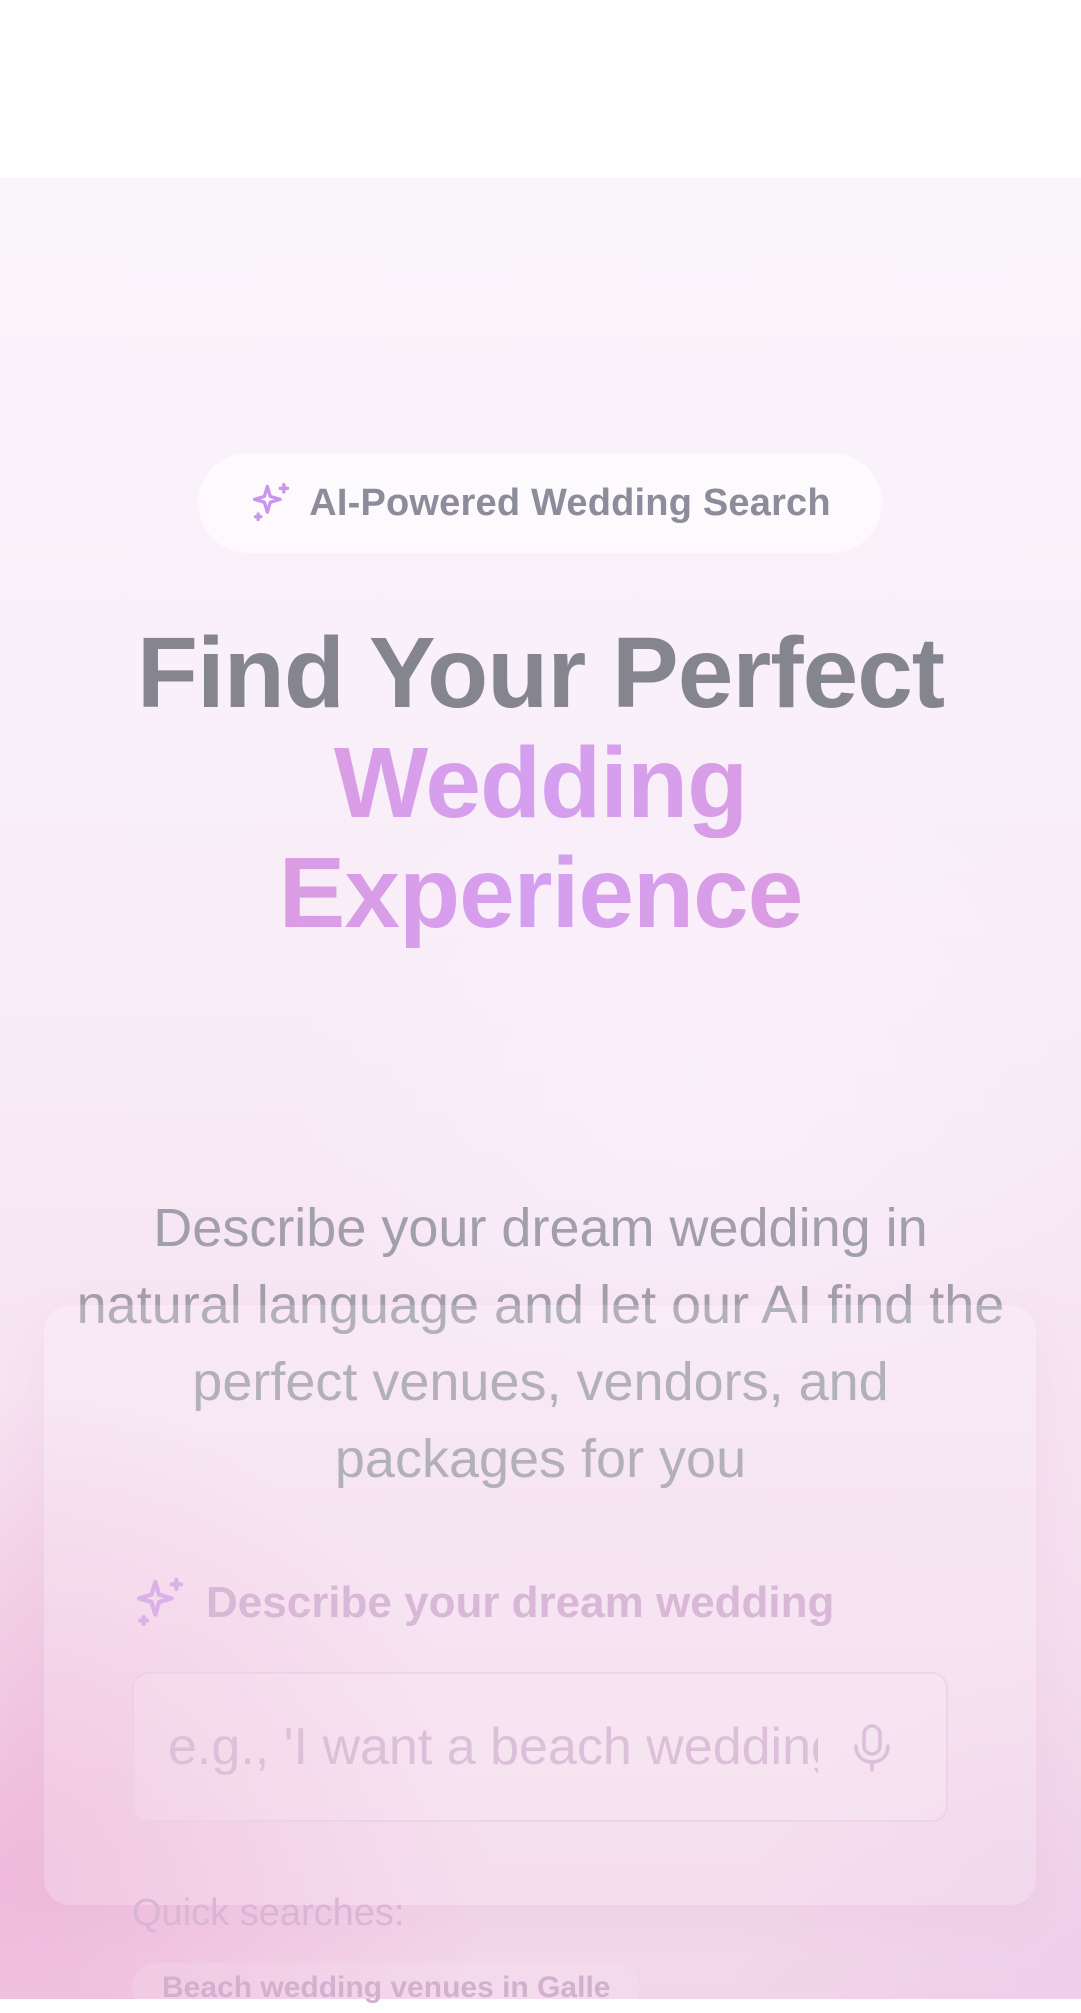 The height and width of the screenshot is (2013, 1081). I want to click on top-bar, so click(540, 89).